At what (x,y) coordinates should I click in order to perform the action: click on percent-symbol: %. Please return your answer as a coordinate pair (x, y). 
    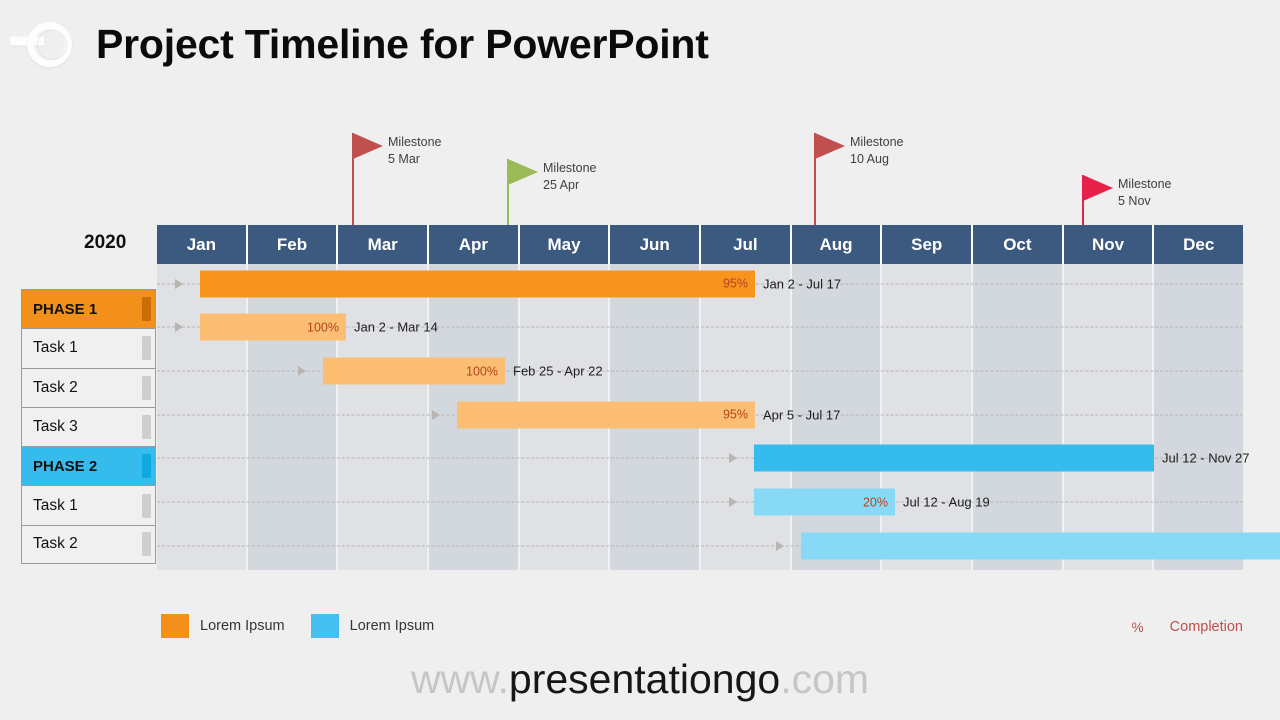
    Looking at the image, I should click on (1137, 627).